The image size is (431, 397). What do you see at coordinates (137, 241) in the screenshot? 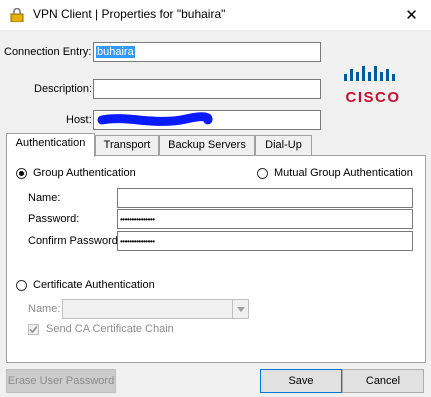
I see `confirm-password-value: •••••••••••••••` at bounding box center [137, 241].